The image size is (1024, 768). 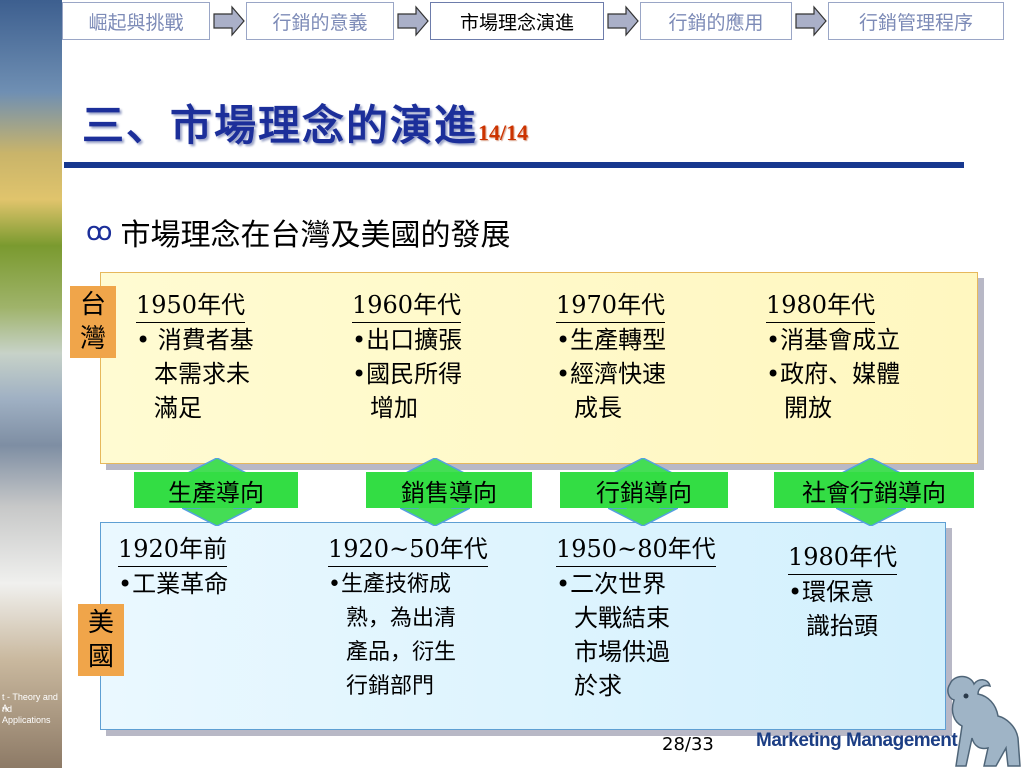 What do you see at coordinates (598, 686) in the screenshot?
I see `list-item-continued: 於求` at bounding box center [598, 686].